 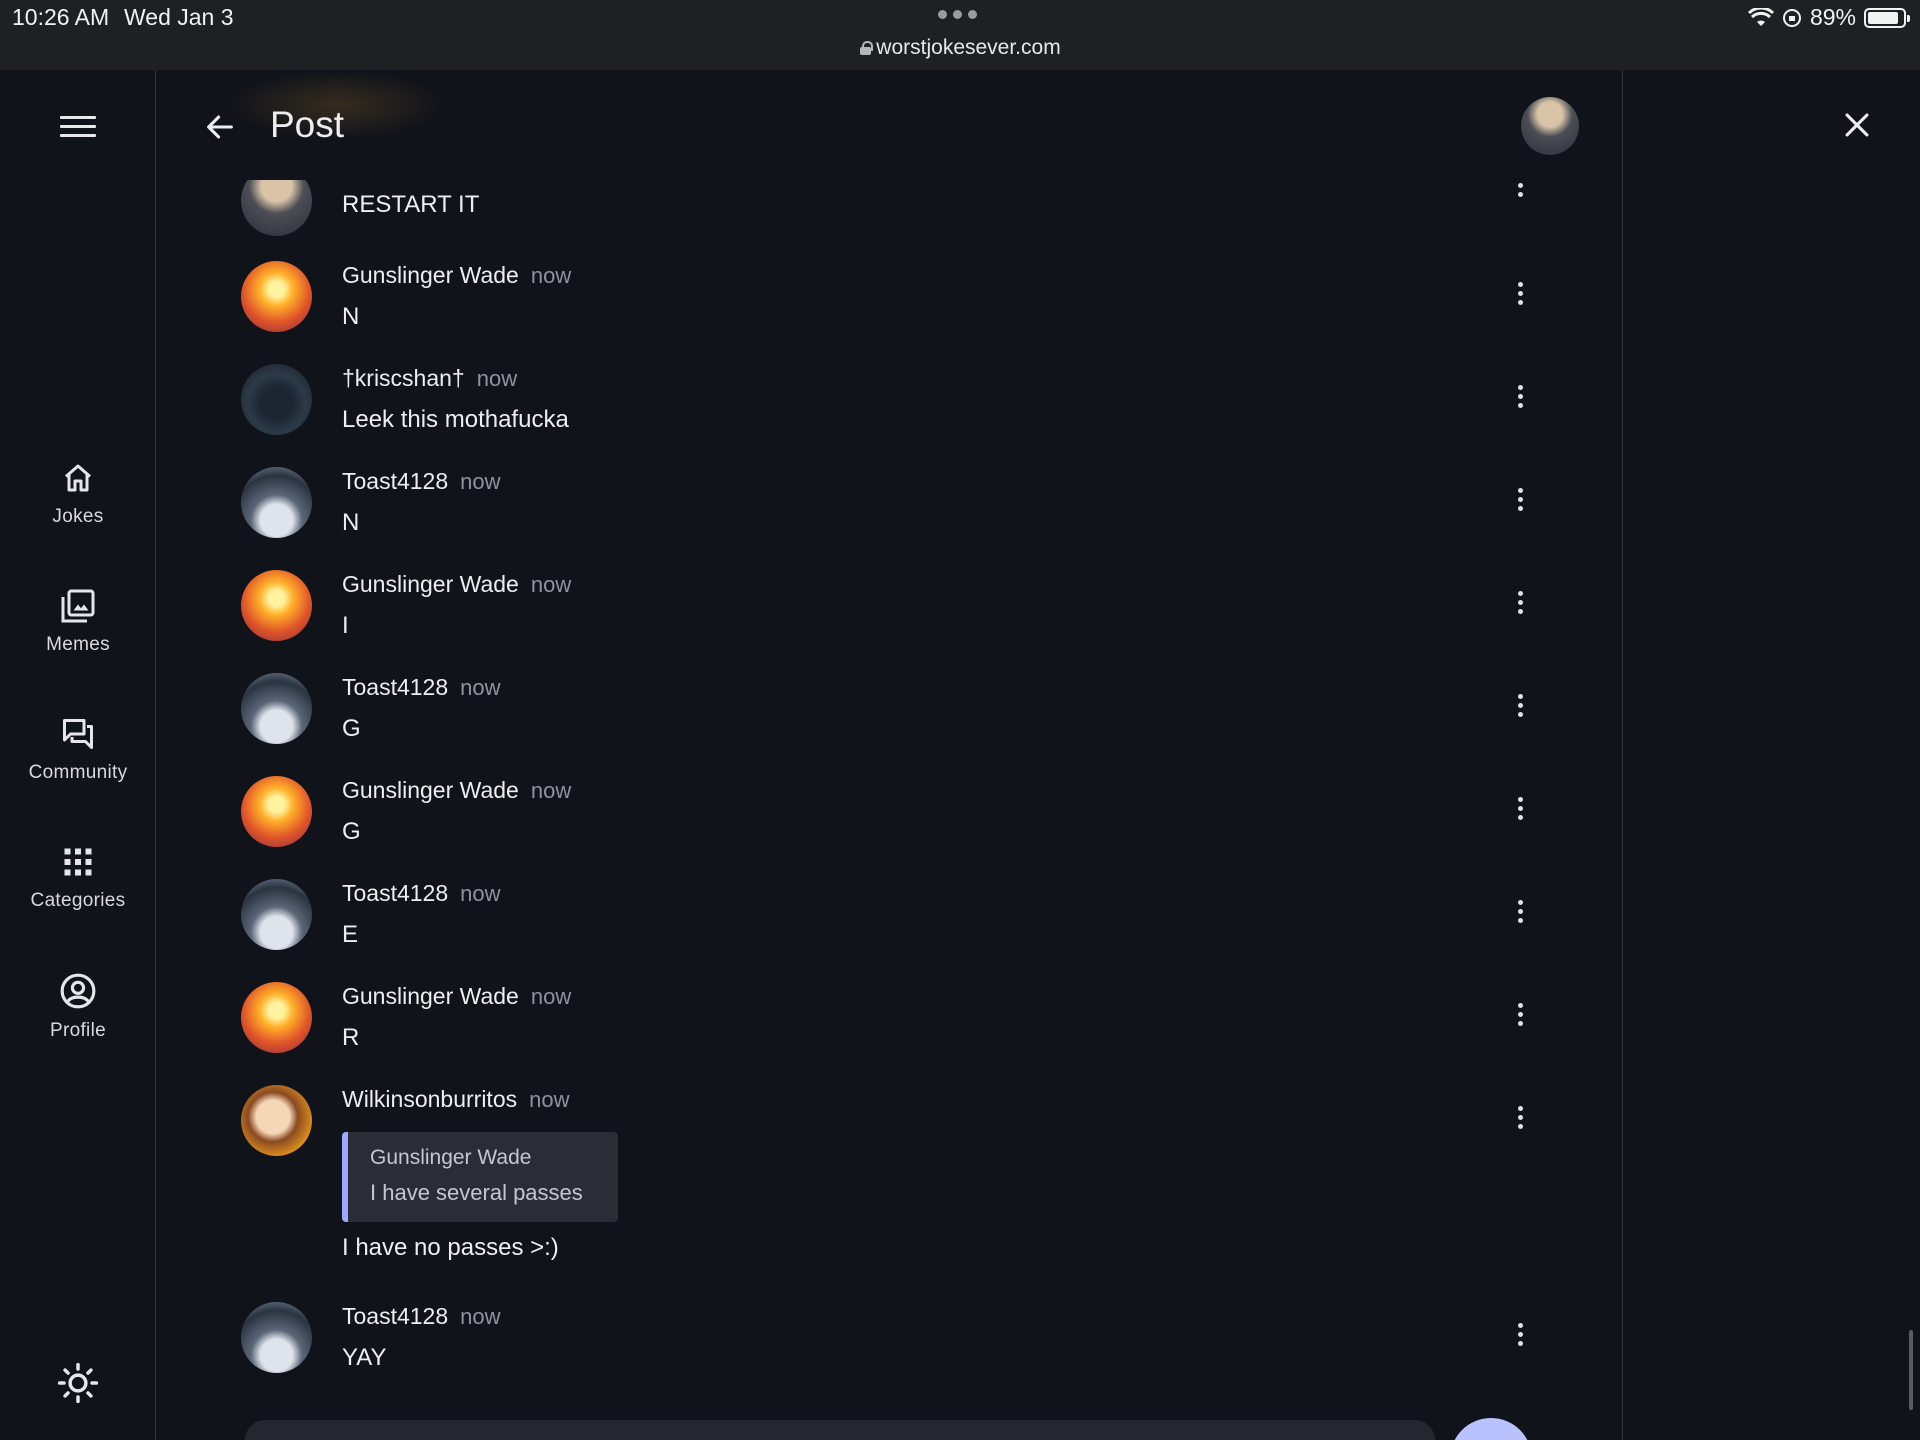 I want to click on comment-text: R, so click(x=351, y=1037).